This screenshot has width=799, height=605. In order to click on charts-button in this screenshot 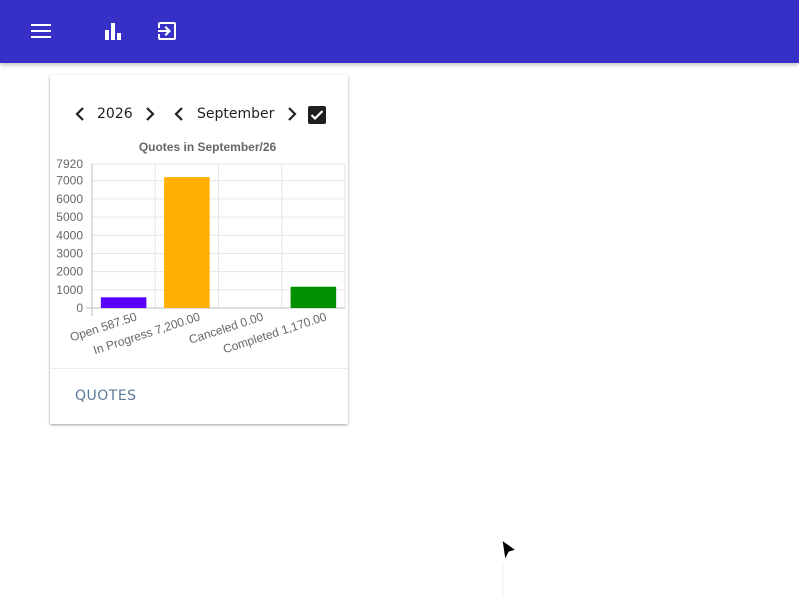, I will do `click(113, 31)`.